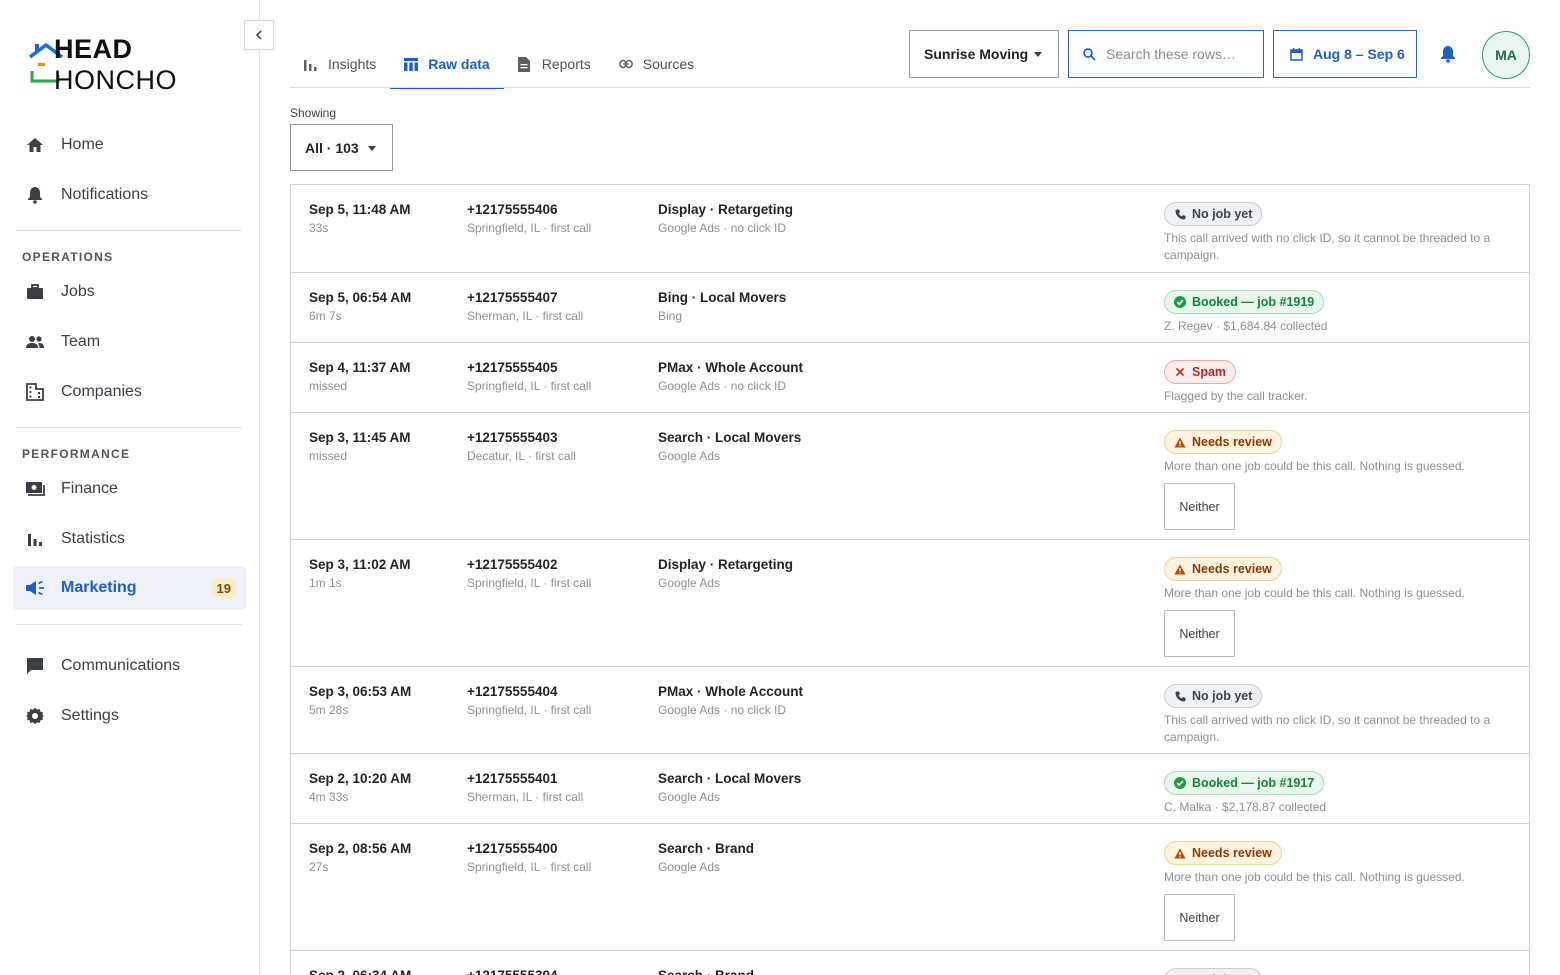  Describe the element at coordinates (35, 666) in the screenshot. I see `chat-icon` at that location.